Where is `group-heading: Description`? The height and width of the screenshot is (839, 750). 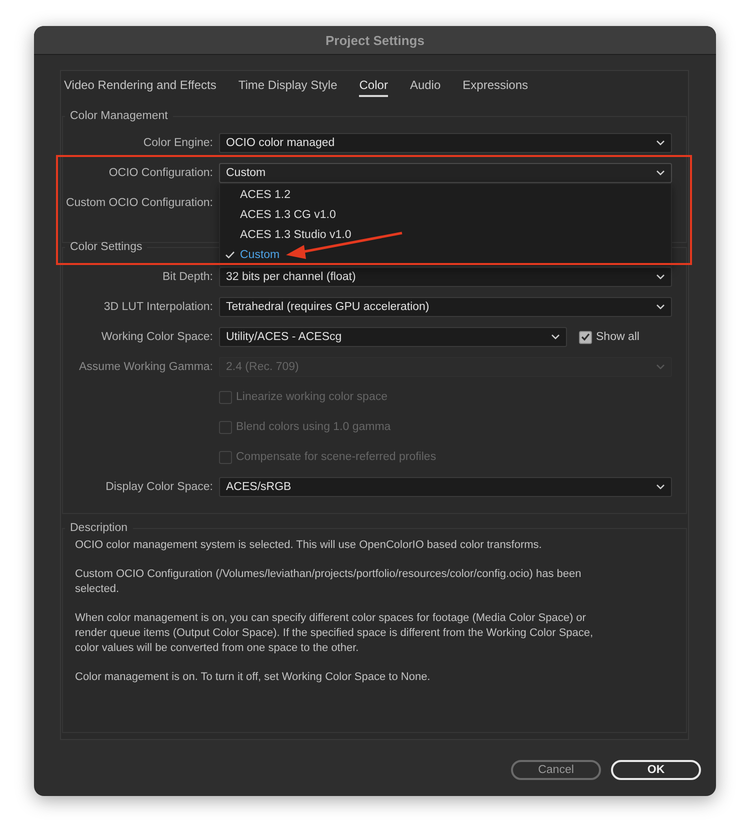
group-heading: Description is located at coordinates (99, 528).